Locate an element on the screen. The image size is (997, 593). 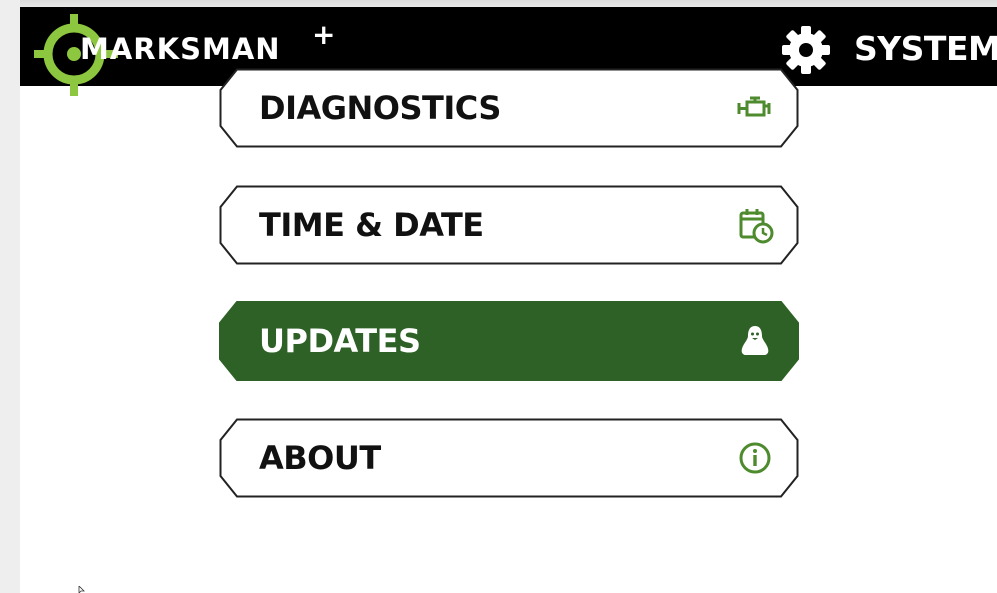
menu-item-label: UPDATES is located at coordinates (340, 341).